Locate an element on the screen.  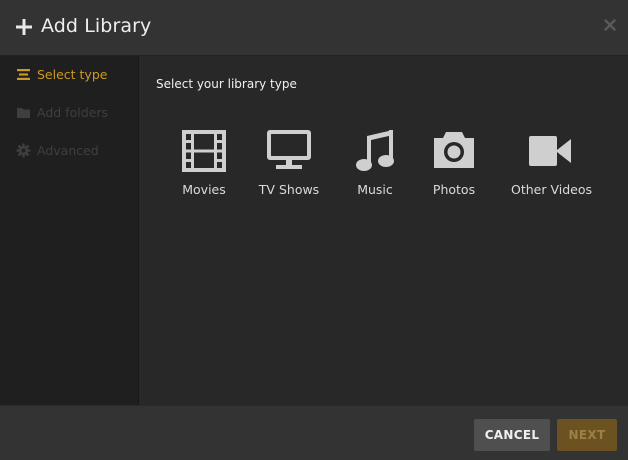
sidebar-item-label: Select type is located at coordinates (72, 74).